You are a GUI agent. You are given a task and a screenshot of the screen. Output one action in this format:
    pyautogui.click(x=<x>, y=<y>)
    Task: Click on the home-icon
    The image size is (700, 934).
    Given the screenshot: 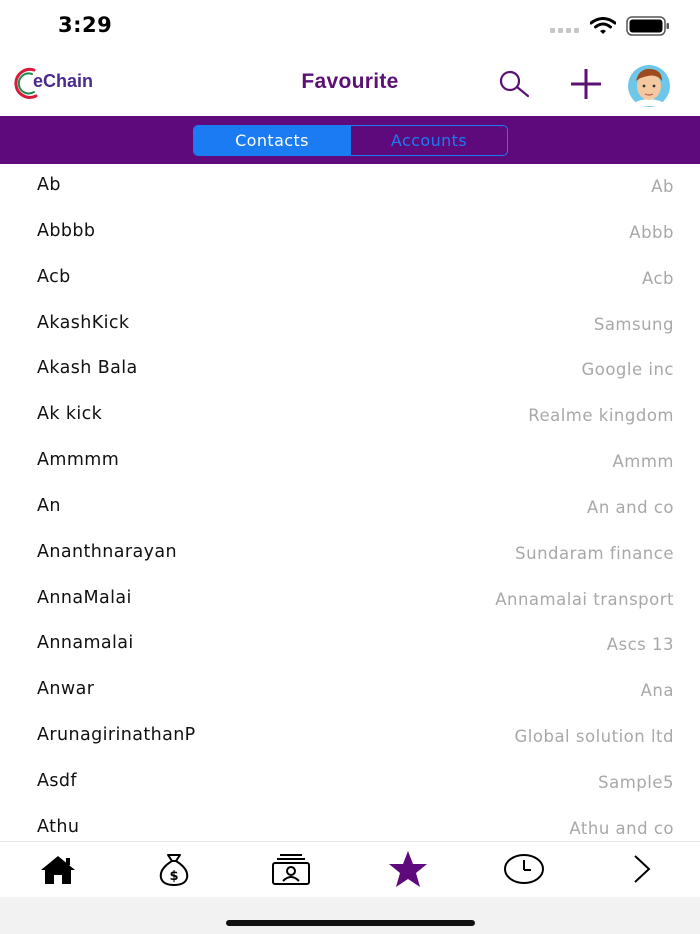 What is the action you would take?
    pyautogui.click(x=58, y=870)
    